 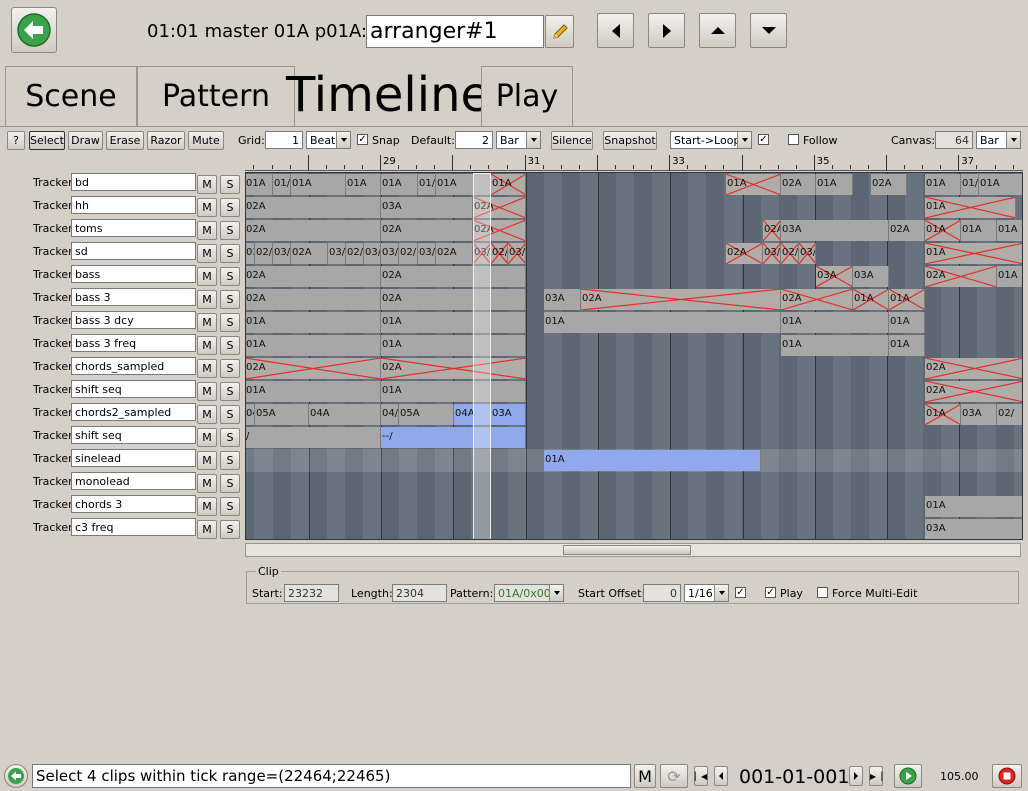 I want to click on clip-offset-unit-select: 1/16, so click(x=706, y=593).